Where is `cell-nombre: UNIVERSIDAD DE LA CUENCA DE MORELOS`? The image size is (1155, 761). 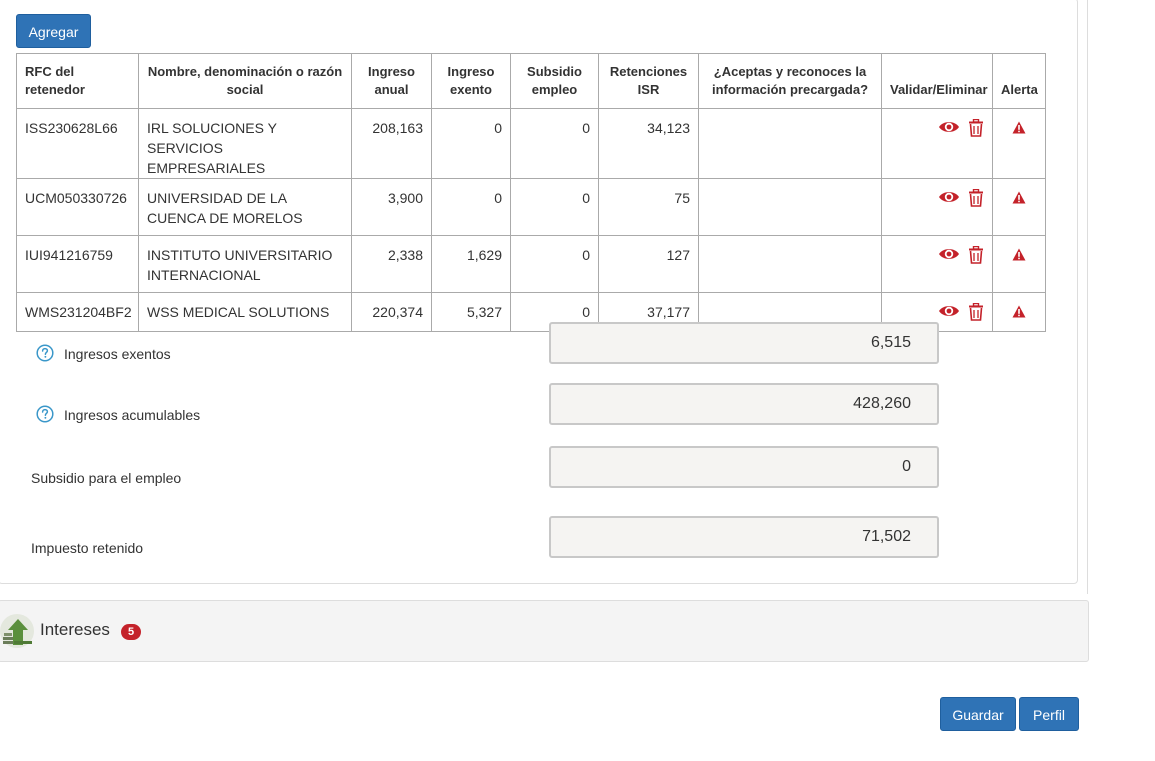 cell-nombre: UNIVERSIDAD DE LA CUENCA DE MORELOS is located at coordinates (245, 207).